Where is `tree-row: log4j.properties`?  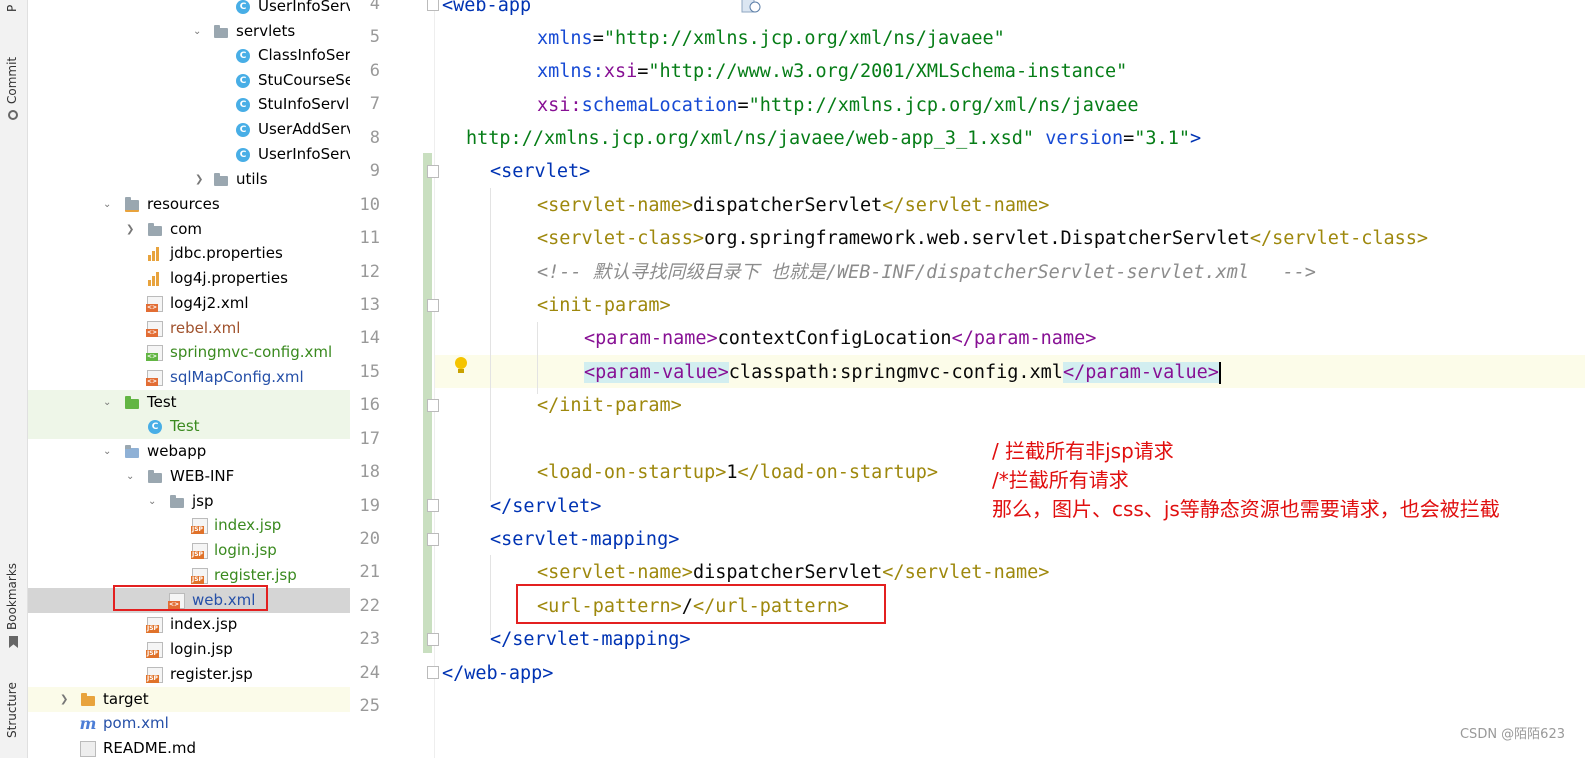
tree-row: log4j.properties is located at coordinates (189, 278).